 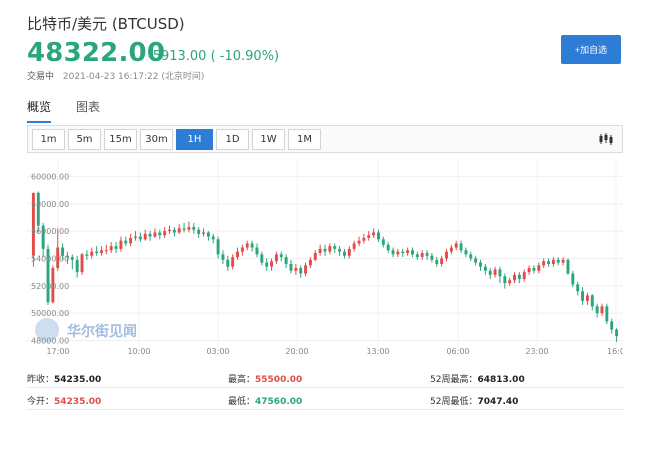 I want to click on stat-prev-close: 昨收：54235.00, so click(x=64, y=380).